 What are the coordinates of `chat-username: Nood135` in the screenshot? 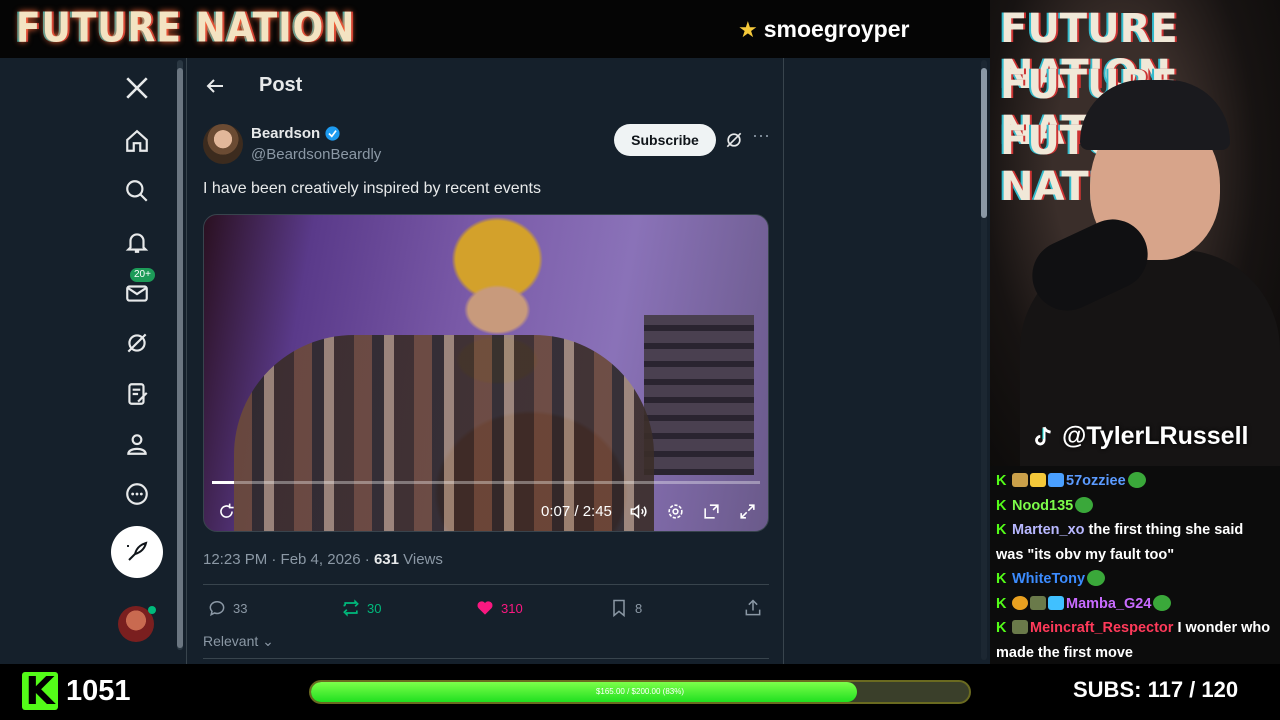 It's located at (1042, 506).